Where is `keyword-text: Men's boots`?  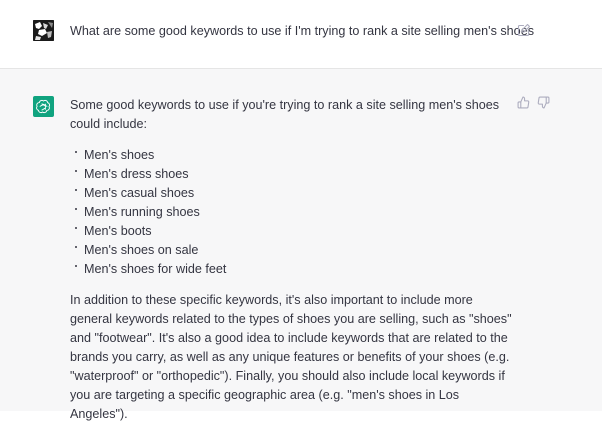
keyword-text: Men's boots is located at coordinates (118, 231).